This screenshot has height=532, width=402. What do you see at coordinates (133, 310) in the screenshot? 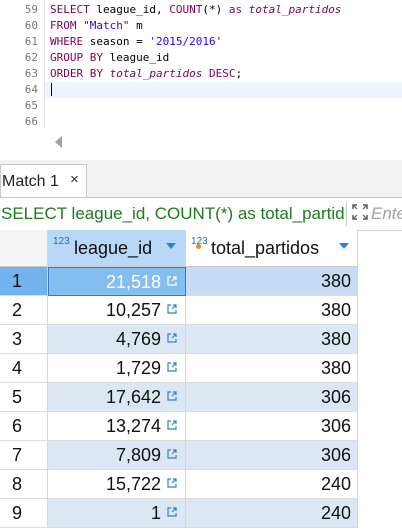
I see `cell-value: 10,257` at bounding box center [133, 310].